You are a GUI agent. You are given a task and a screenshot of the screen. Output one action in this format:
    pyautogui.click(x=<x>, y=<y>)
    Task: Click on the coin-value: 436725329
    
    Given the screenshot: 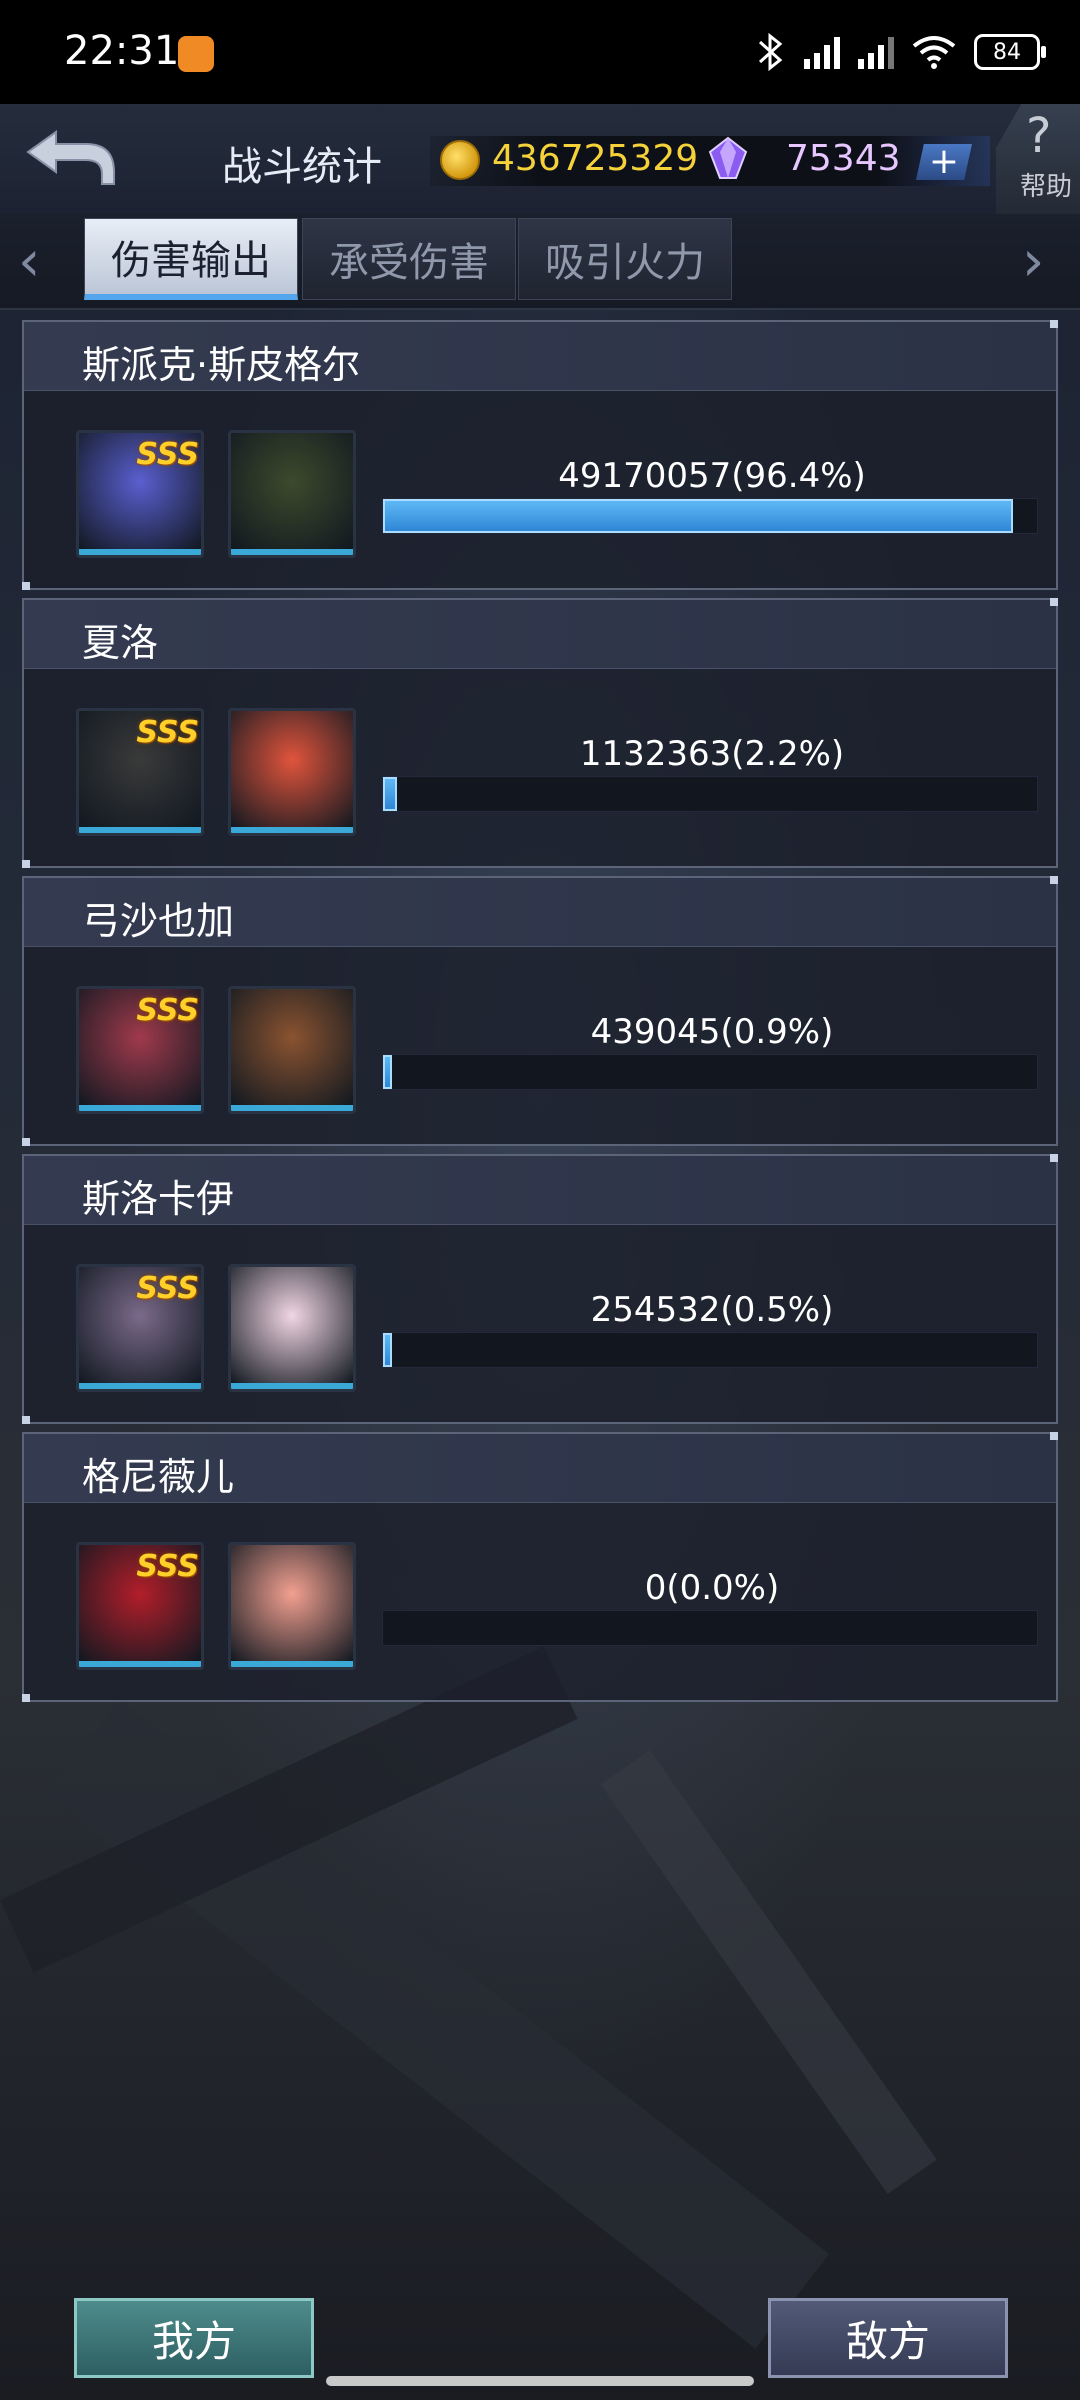 What is the action you would take?
    pyautogui.click(x=595, y=158)
    